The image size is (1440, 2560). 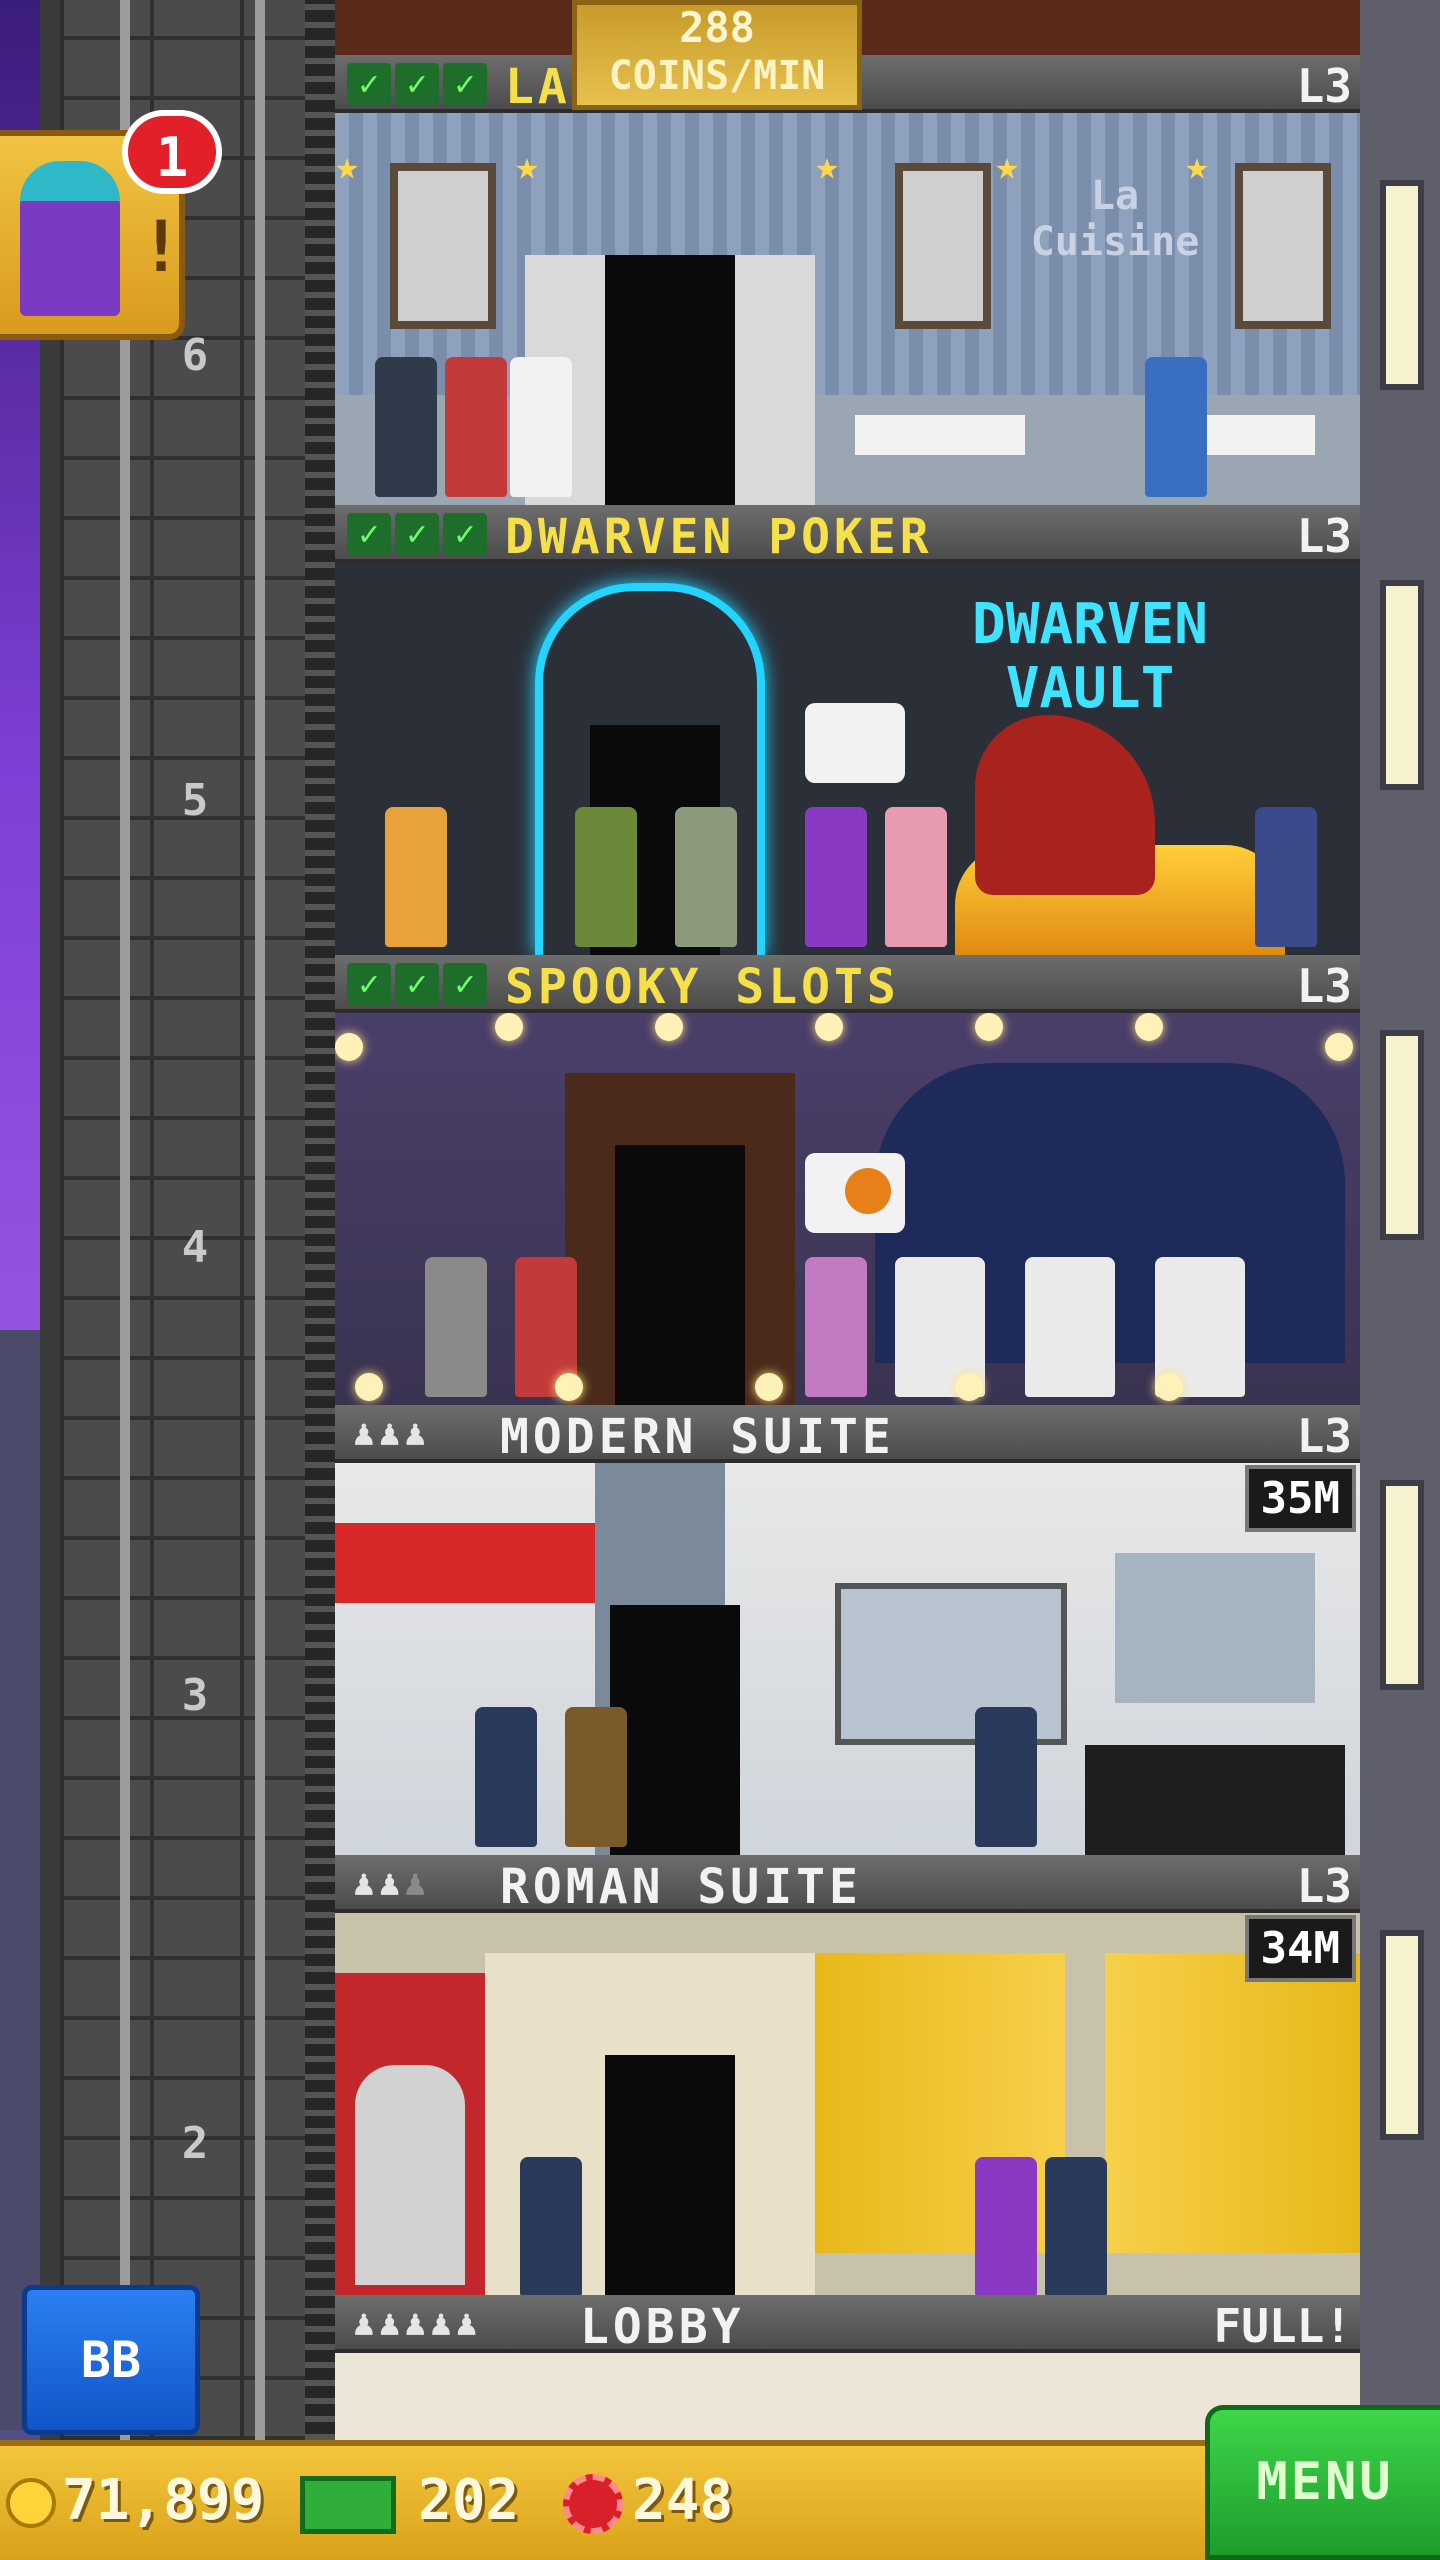 I want to click on bitizen-dwarf, so click(x=416, y=877).